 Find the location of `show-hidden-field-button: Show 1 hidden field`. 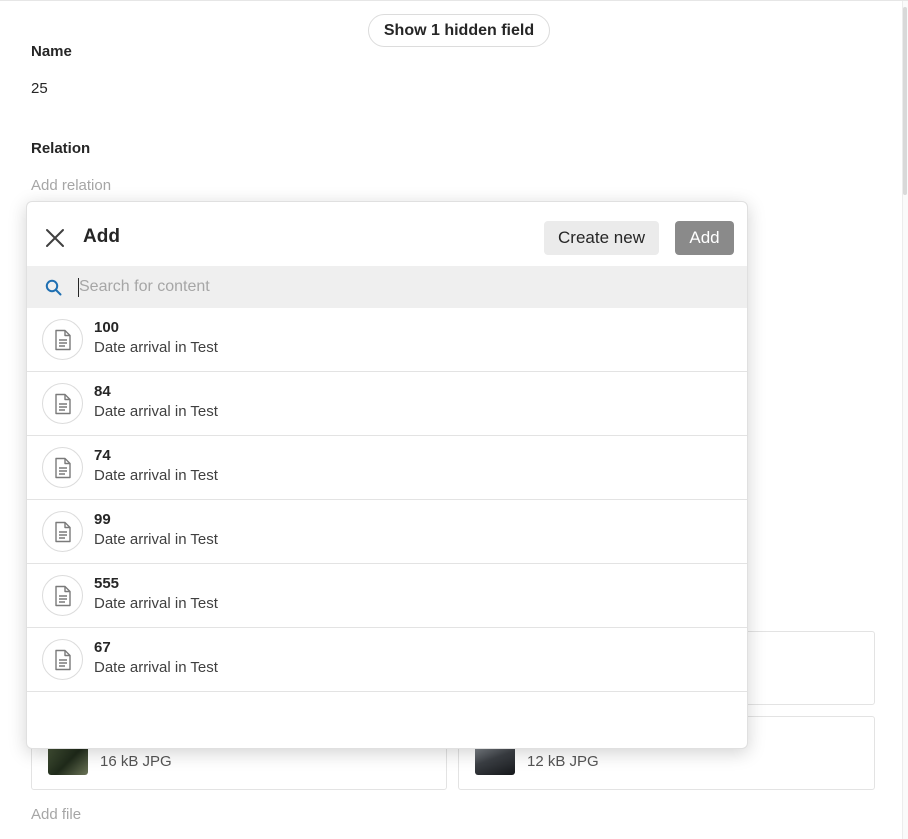

show-hidden-field-button: Show 1 hidden field is located at coordinates (459, 30).